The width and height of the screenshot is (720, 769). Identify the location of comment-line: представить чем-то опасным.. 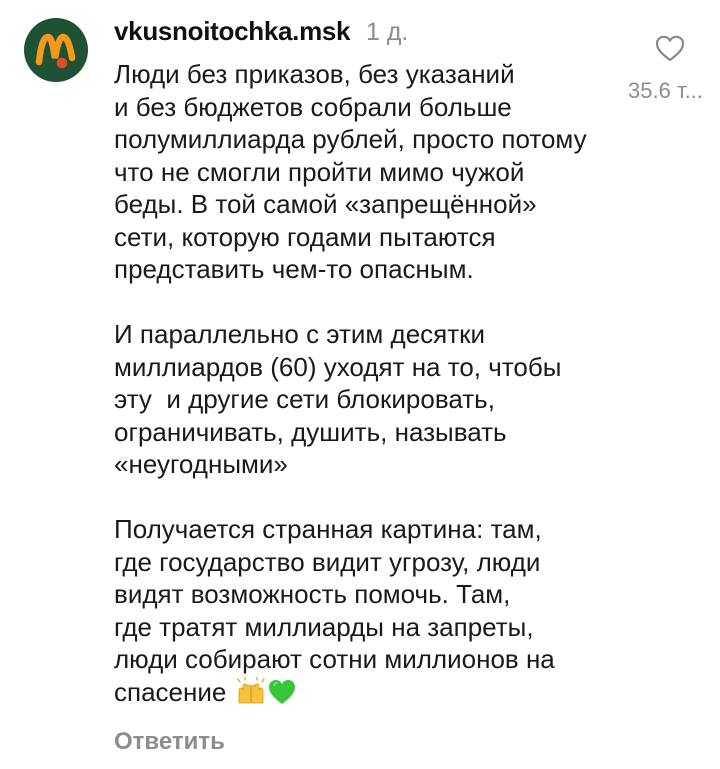
(294, 269).